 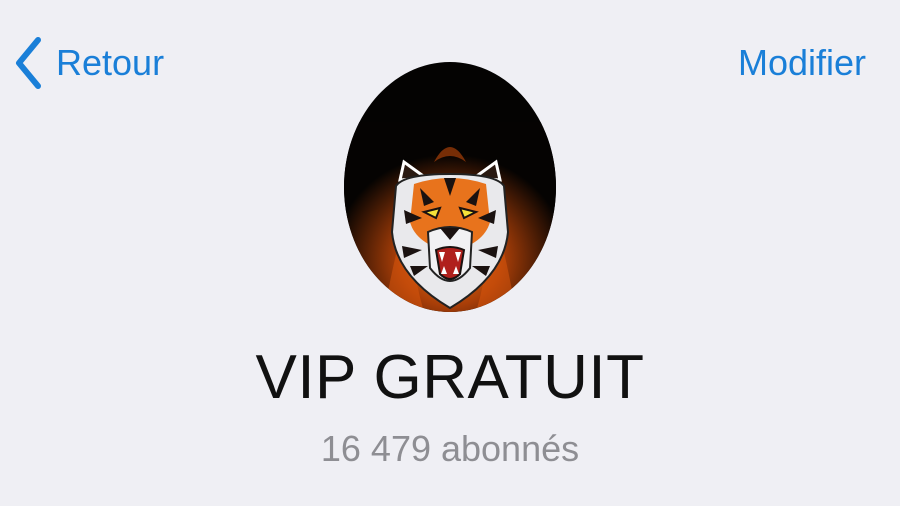 I want to click on tiger-logo-image, so click(x=450, y=187).